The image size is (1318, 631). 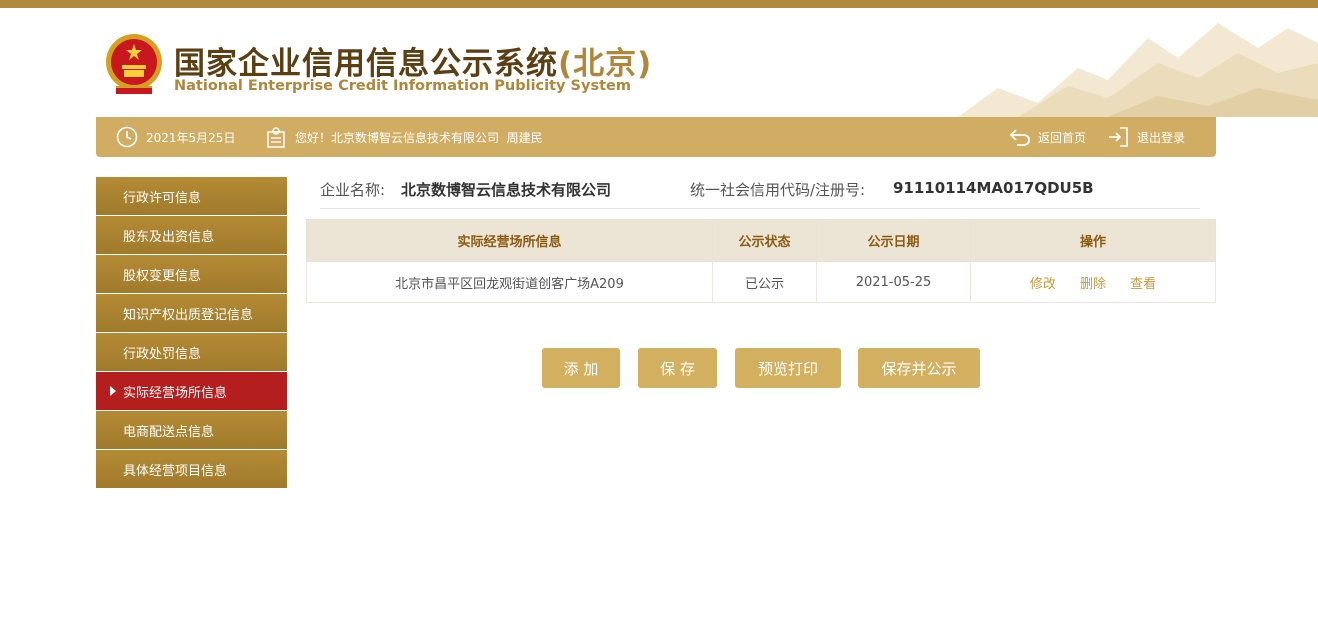 I want to click on top-strip, so click(x=659, y=4).